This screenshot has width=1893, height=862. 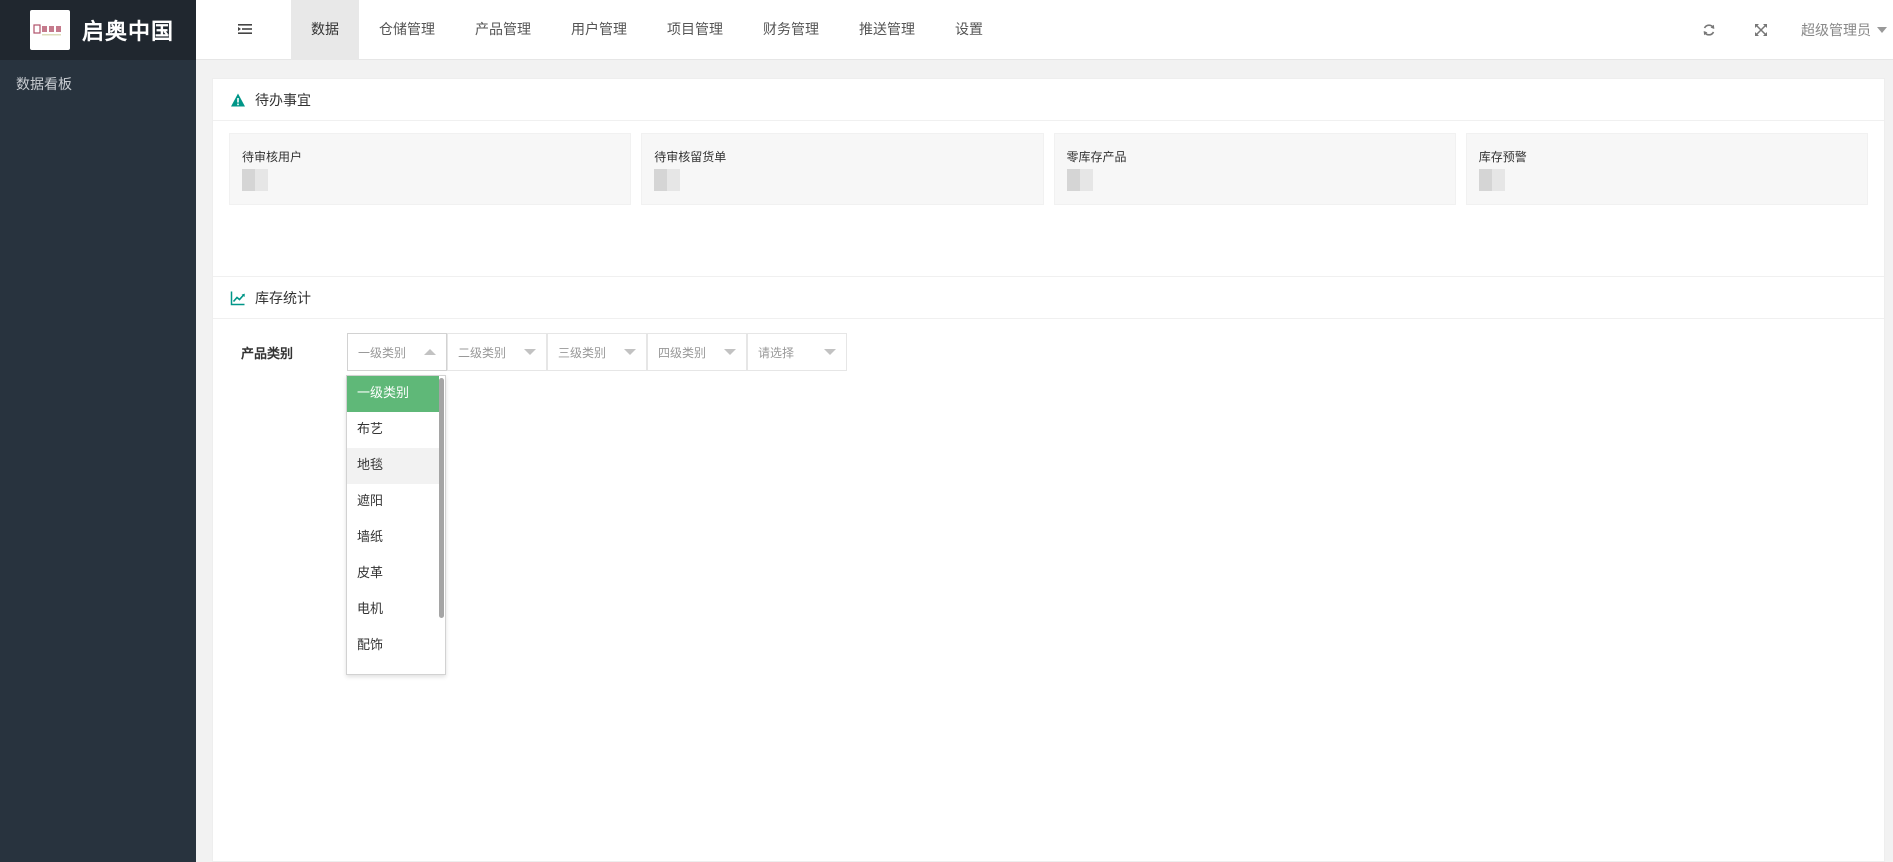 I want to click on logo-image, so click(x=50, y=30).